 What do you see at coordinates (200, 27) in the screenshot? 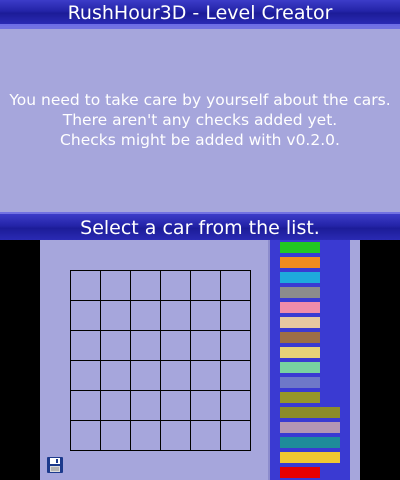
I see `title-bar-stripe` at bounding box center [200, 27].